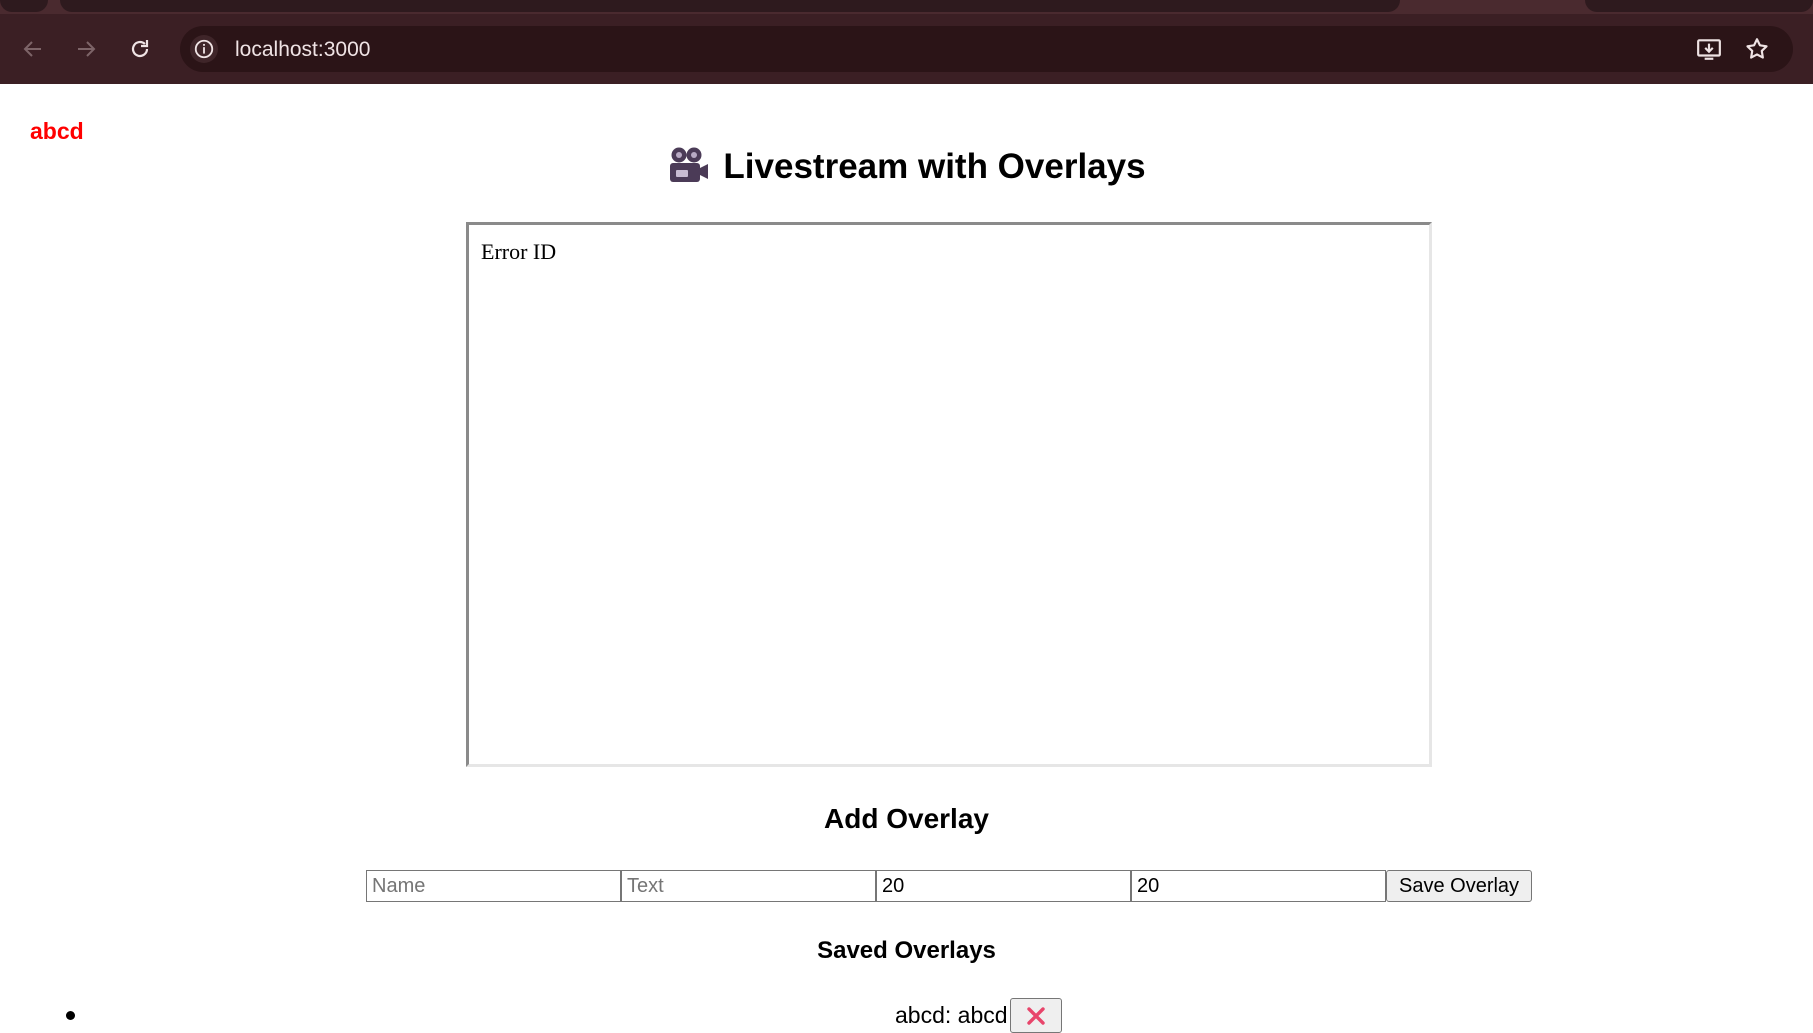  I want to click on reload-icon, so click(140, 49).